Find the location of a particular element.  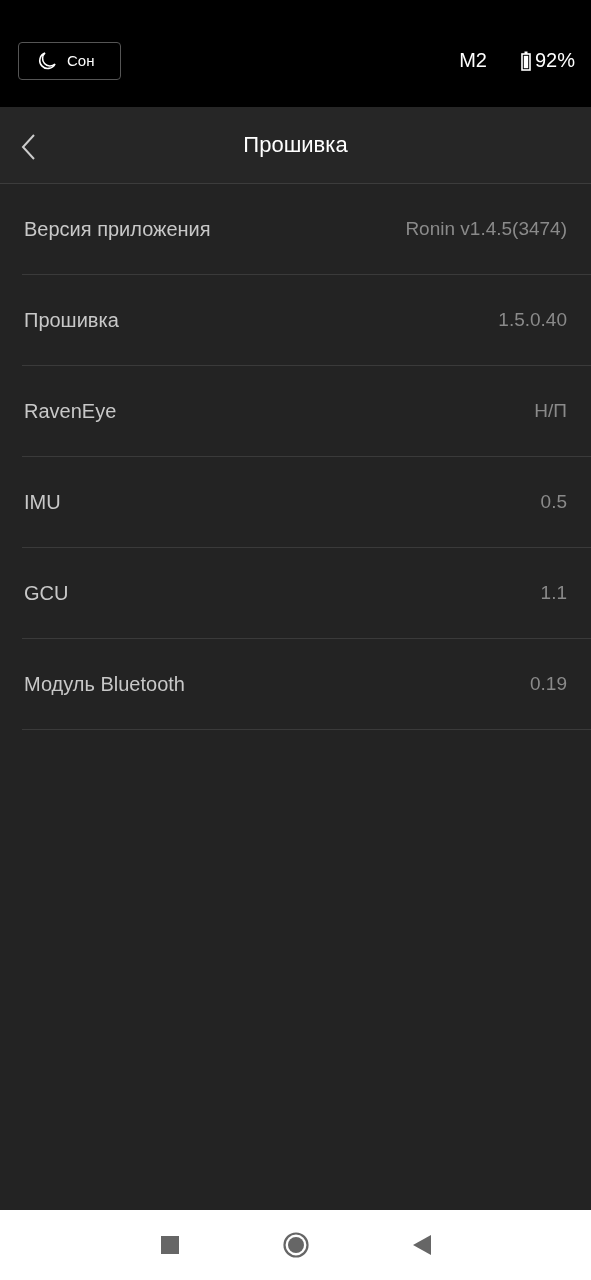

sleep-button: Сон is located at coordinates (69, 60).